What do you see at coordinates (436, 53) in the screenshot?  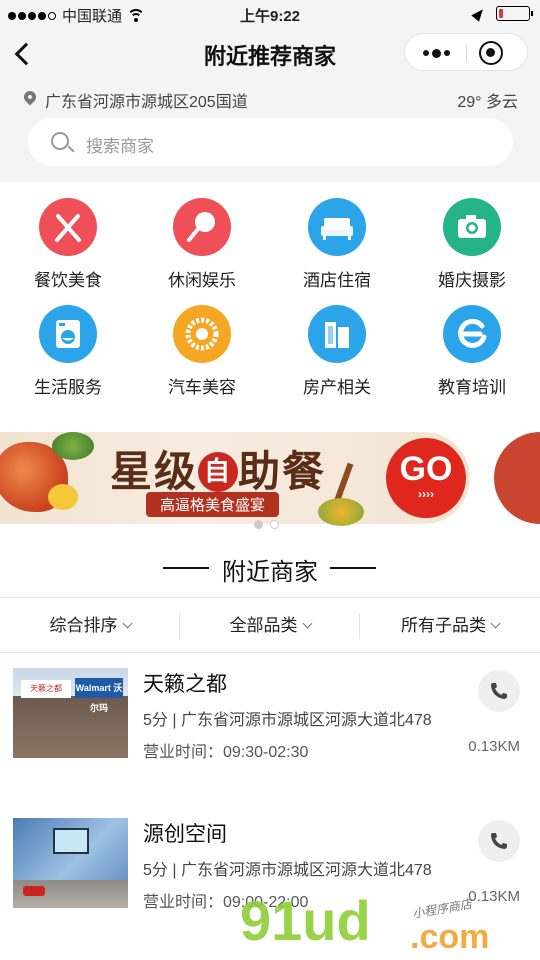 I see `more-menu-button` at bounding box center [436, 53].